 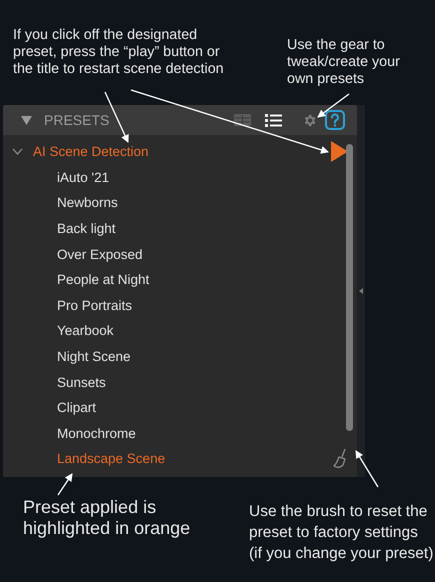 I want to click on preset-item: Landscape Scene, so click(x=111, y=458).